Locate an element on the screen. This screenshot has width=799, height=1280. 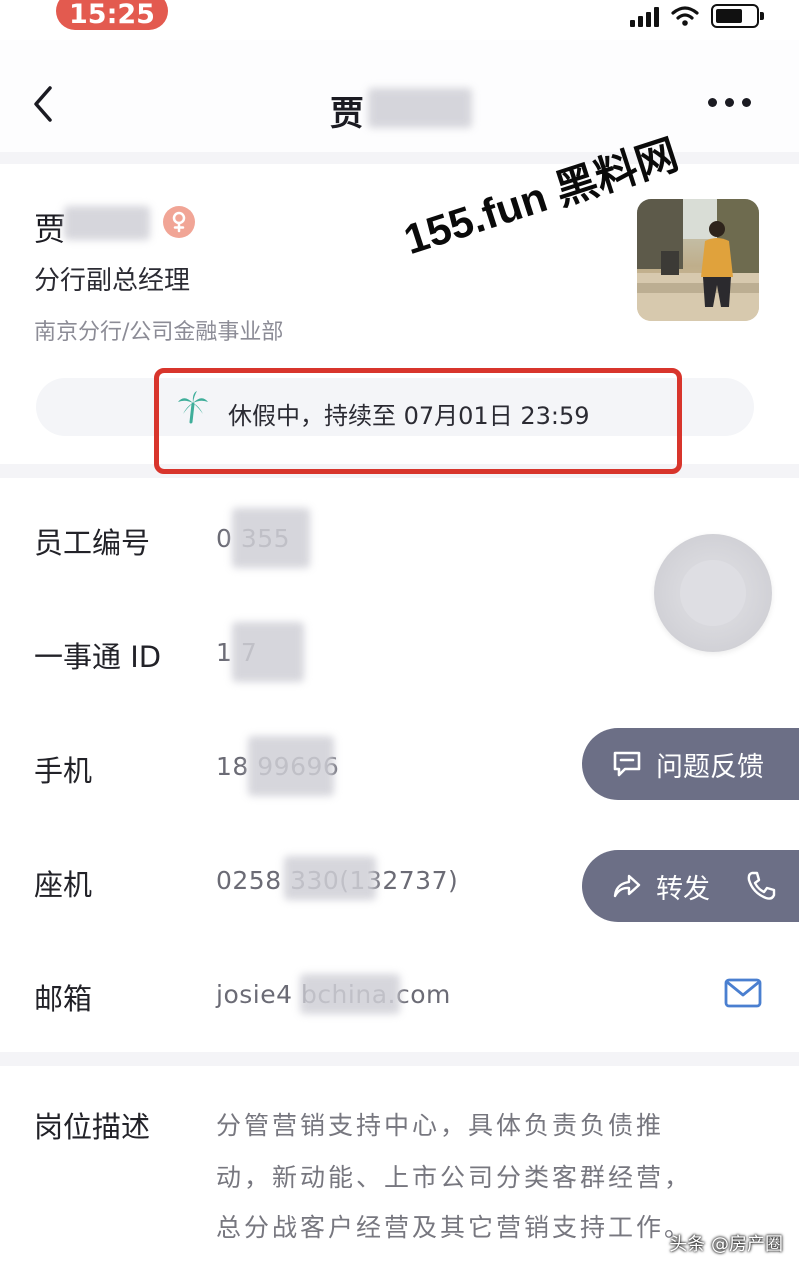
status-time: 15:25 is located at coordinates (112, 15).